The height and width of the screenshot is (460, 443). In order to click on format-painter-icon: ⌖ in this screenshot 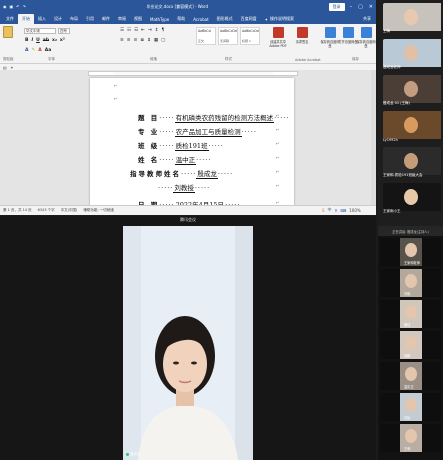, I will do `click(12, 67)`.